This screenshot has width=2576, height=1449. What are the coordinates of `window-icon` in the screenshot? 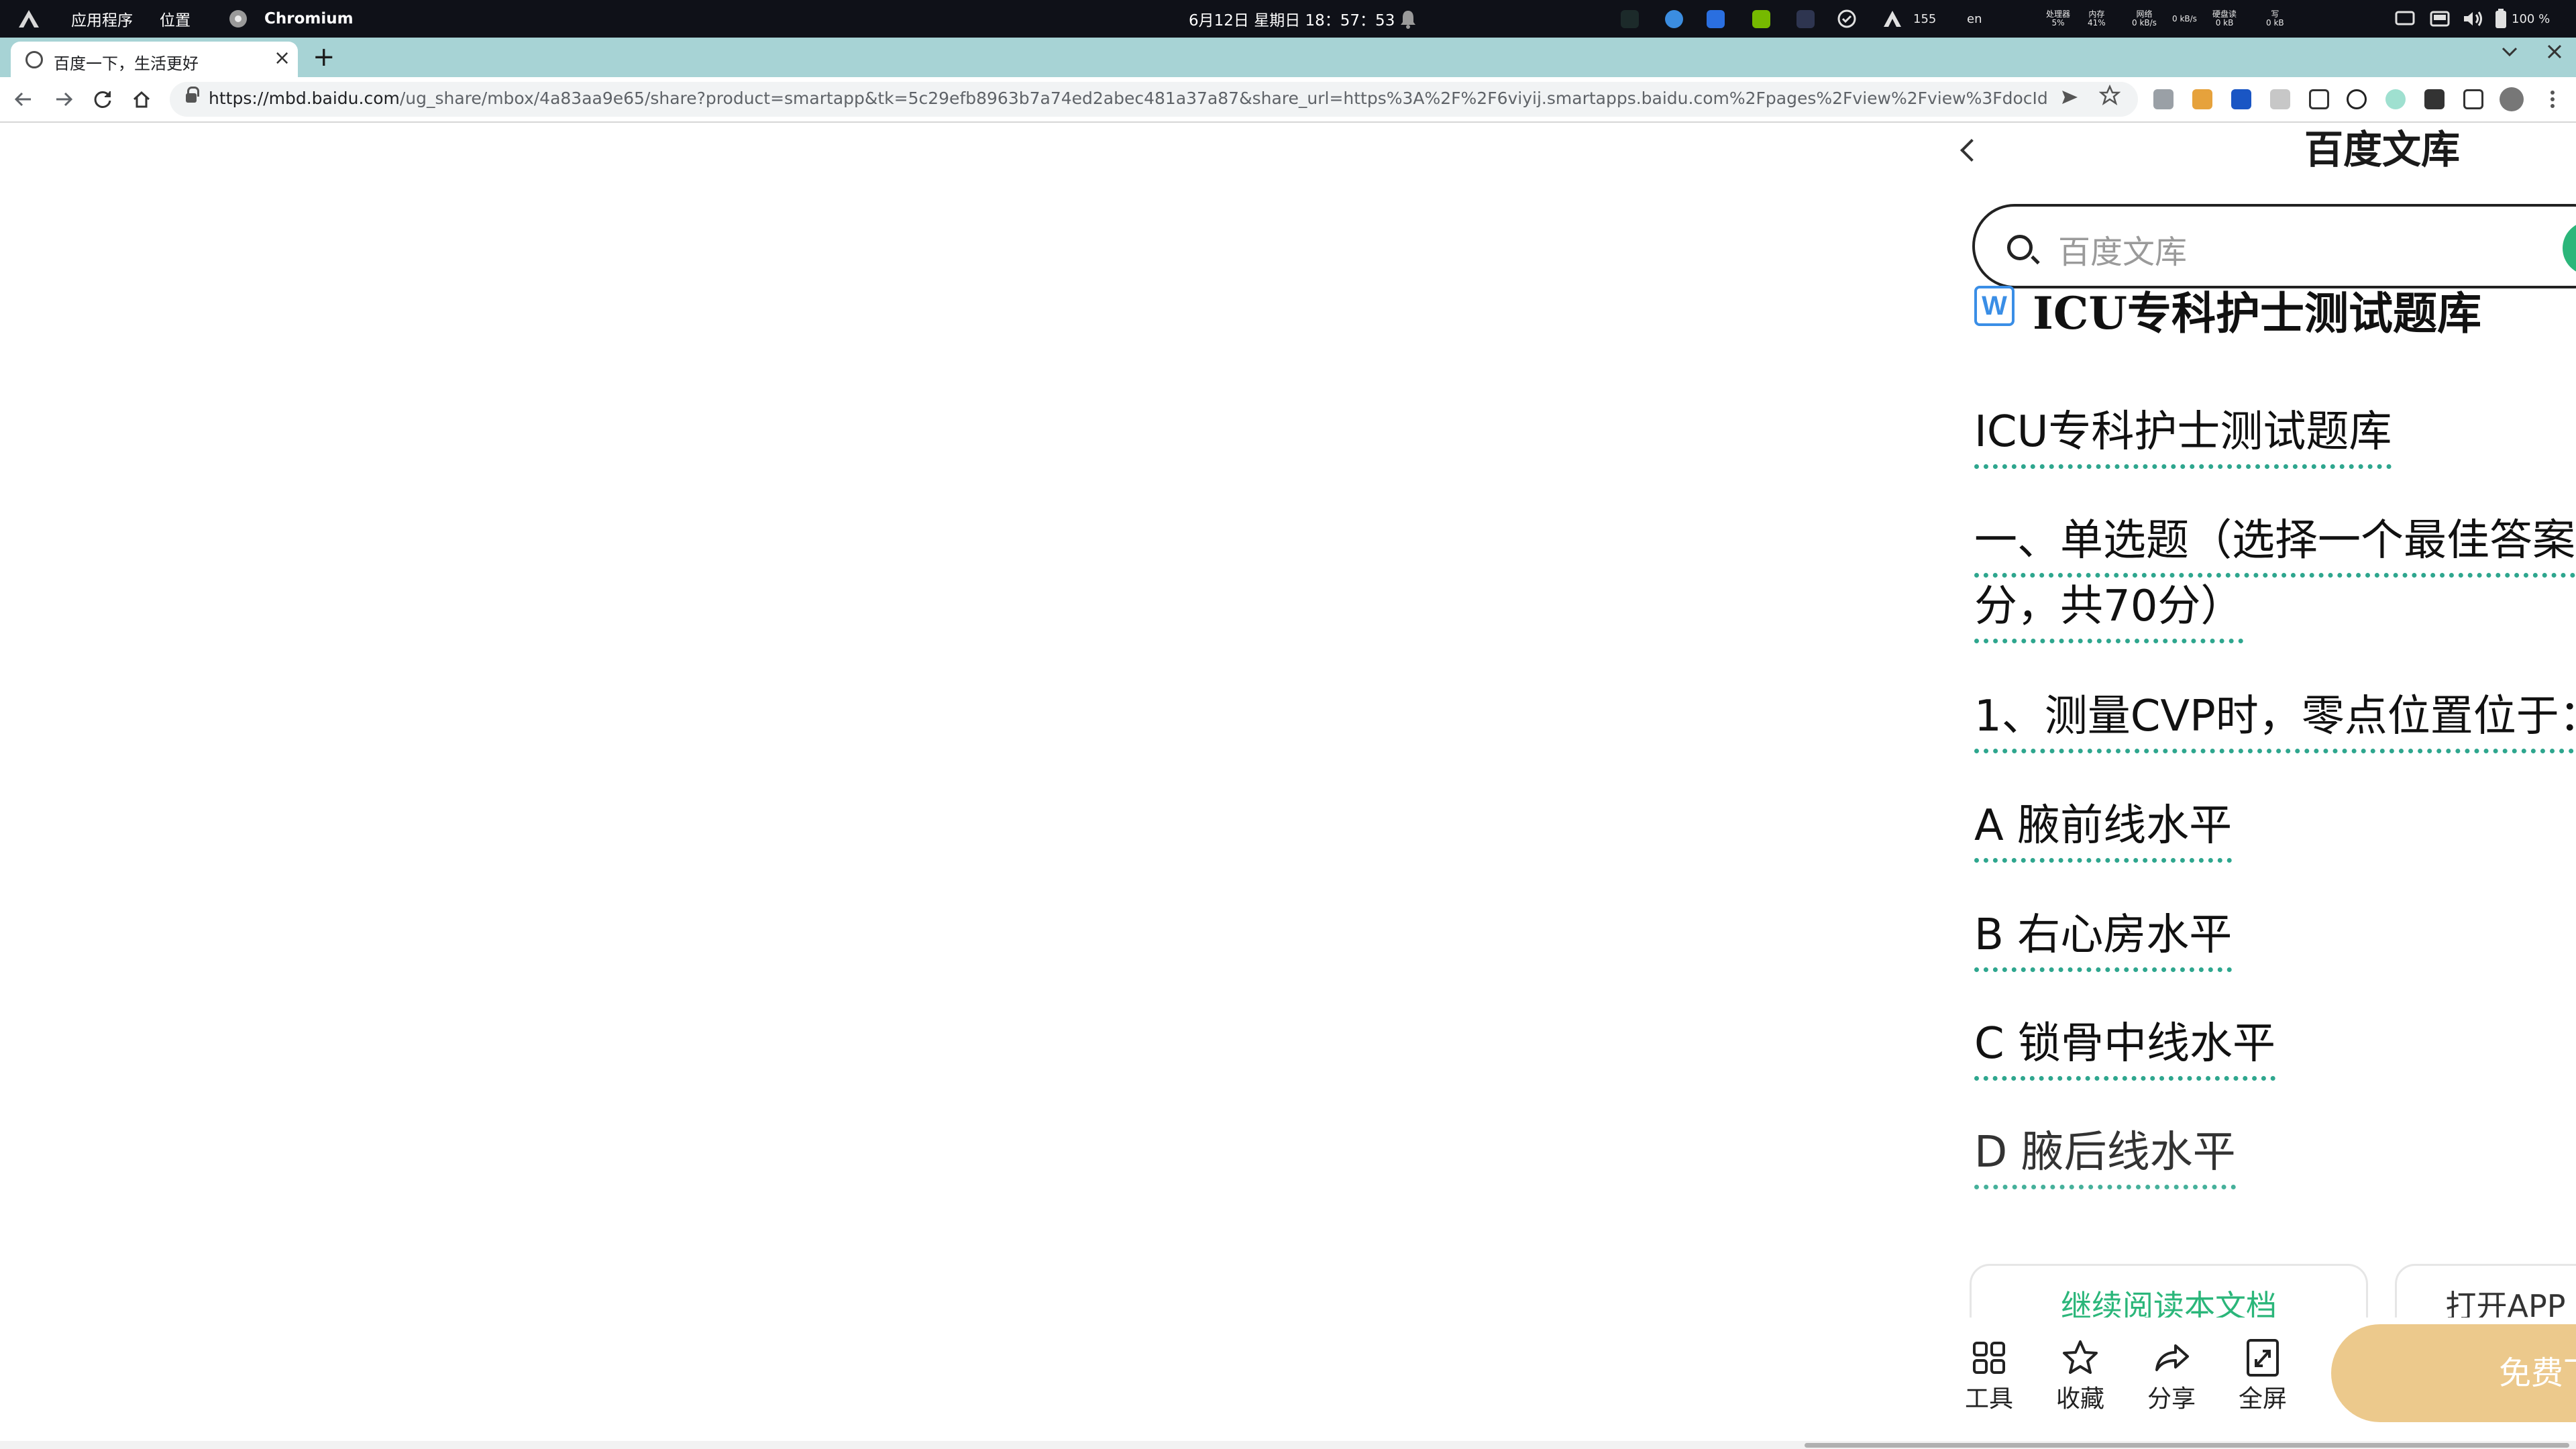 It's located at (2440, 19).